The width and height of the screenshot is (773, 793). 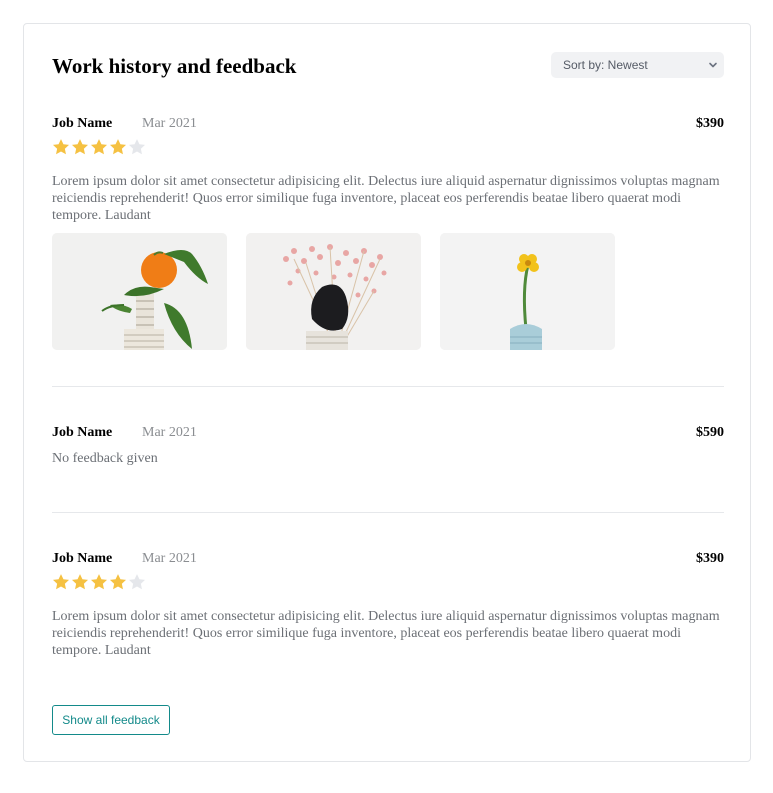 What do you see at coordinates (174, 66) in the screenshot?
I see `page-title: Work history and feedback` at bounding box center [174, 66].